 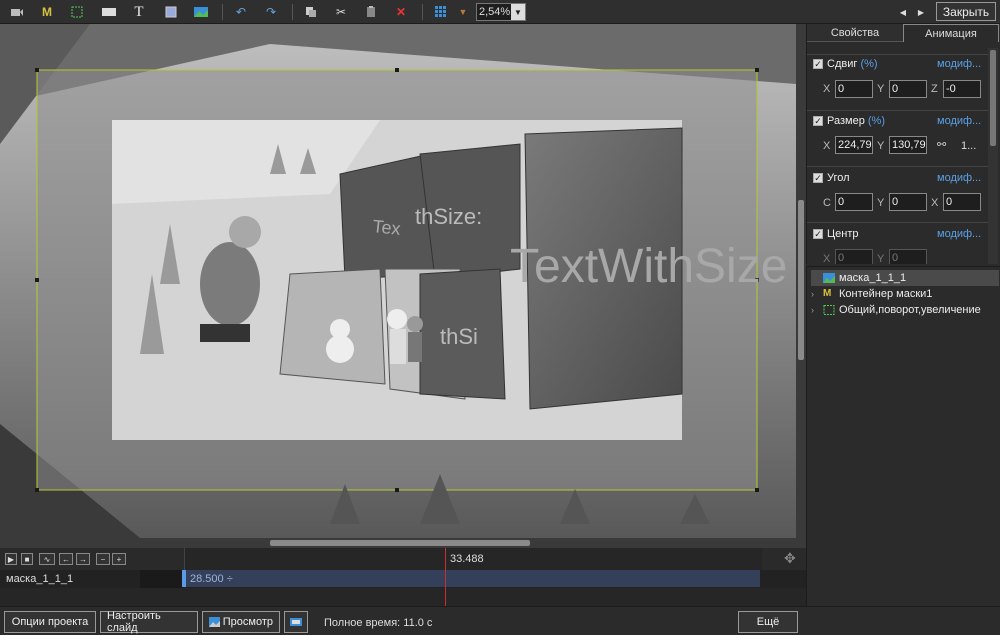 I want to click on center-y-field: 0, so click(x=908, y=256).